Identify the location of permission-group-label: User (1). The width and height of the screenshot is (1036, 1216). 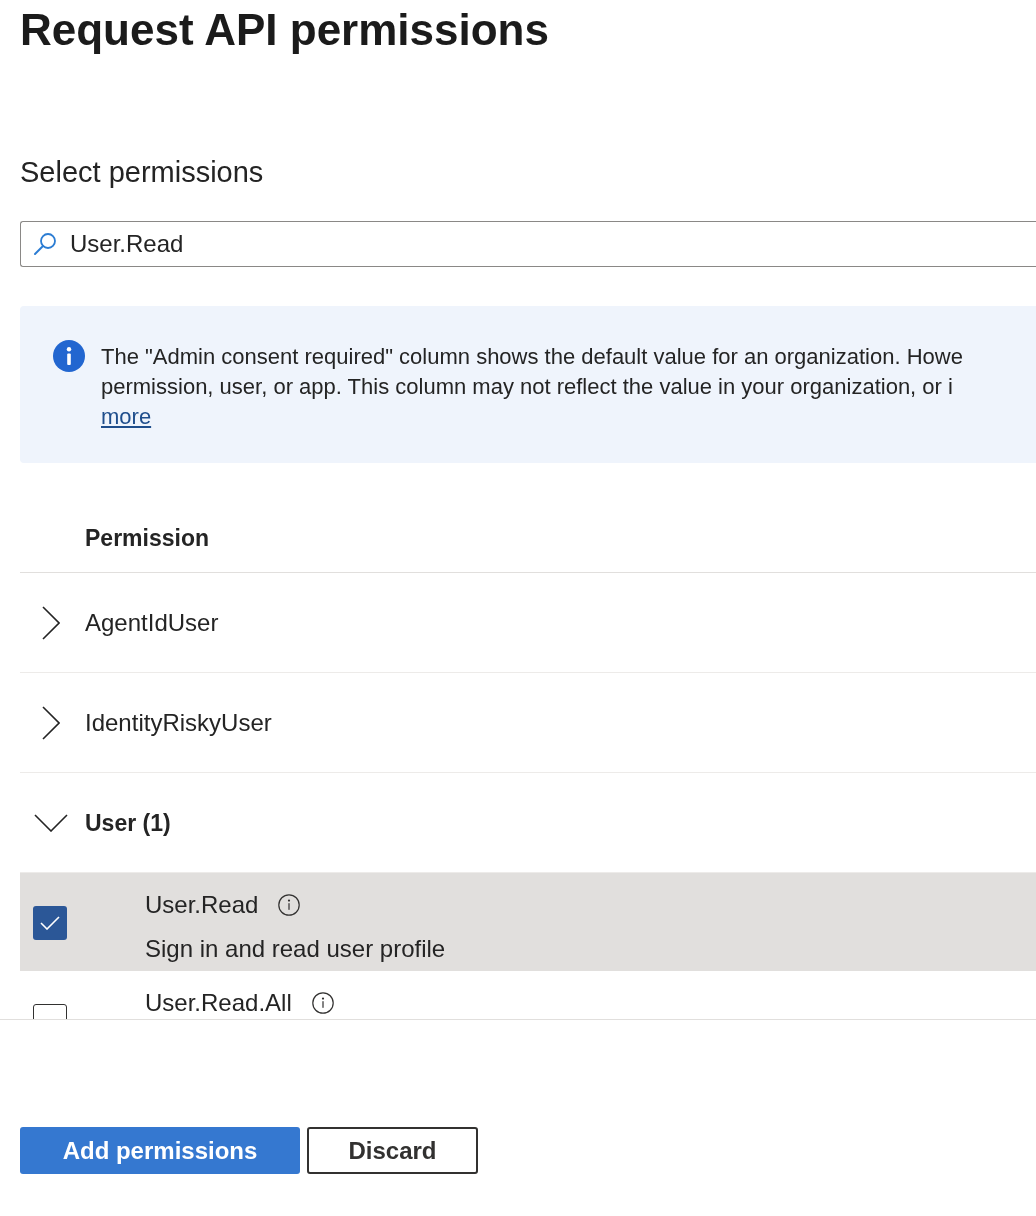
(128, 822).